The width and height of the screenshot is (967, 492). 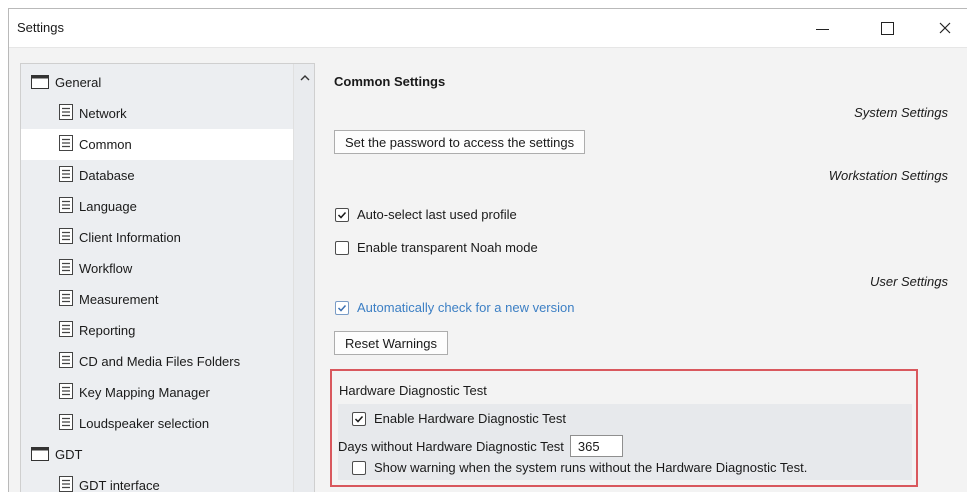 I want to click on minimize-button, so click(x=822, y=28).